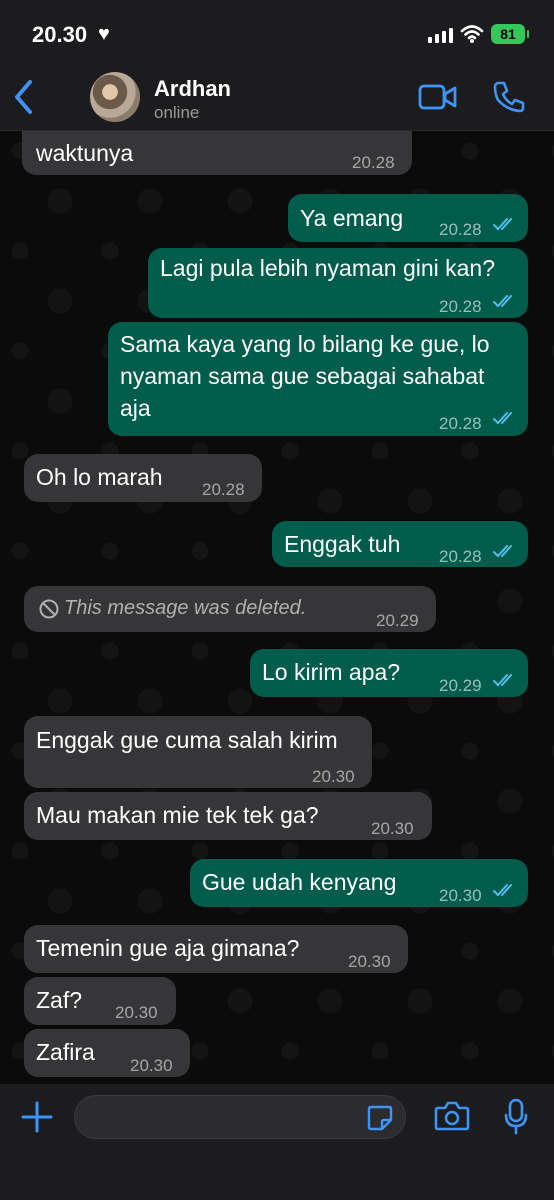 This screenshot has height=1200, width=554. What do you see at coordinates (177, 112) in the screenshot?
I see `contact-status: online` at bounding box center [177, 112].